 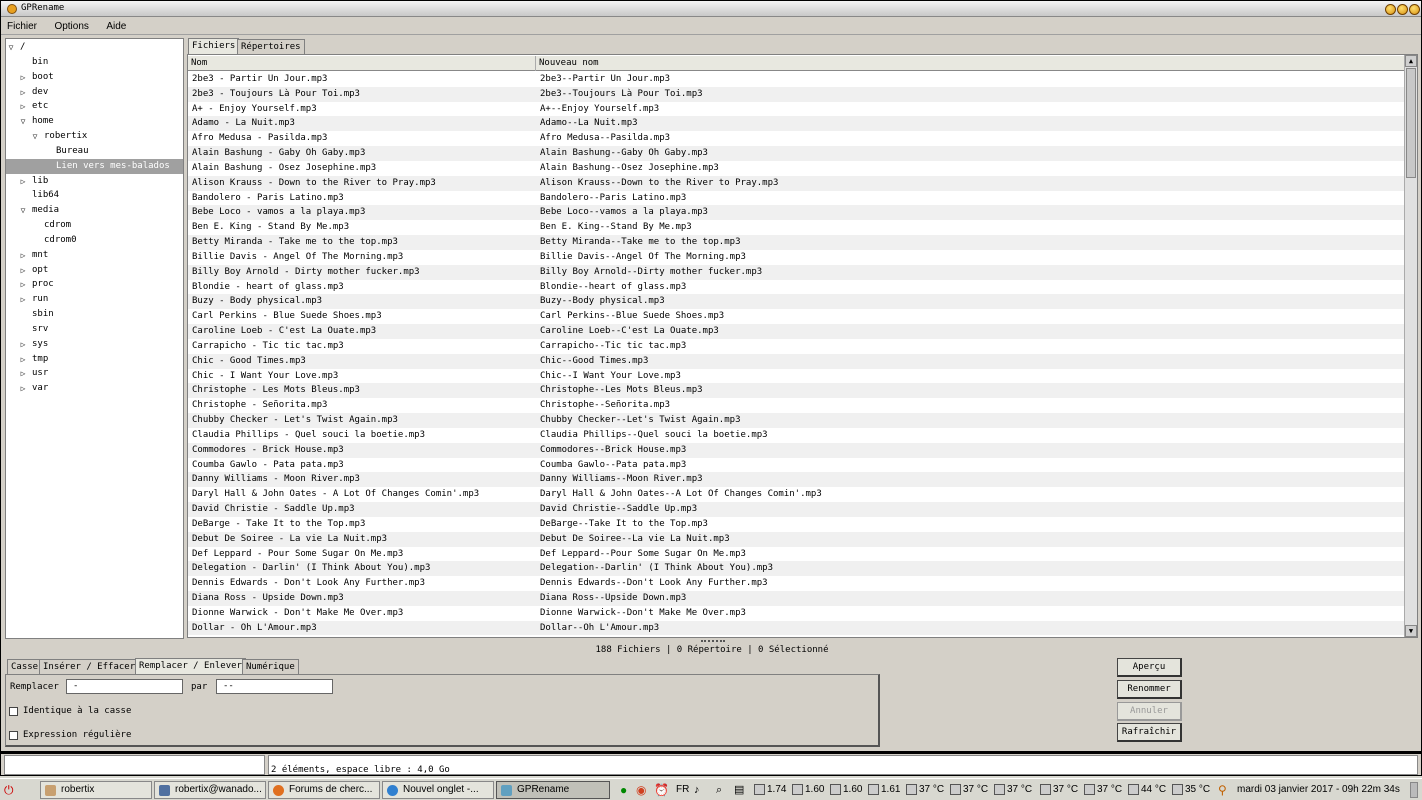 What do you see at coordinates (17, 47) in the screenshot?
I see `tree-item-: ▽ /` at bounding box center [17, 47].